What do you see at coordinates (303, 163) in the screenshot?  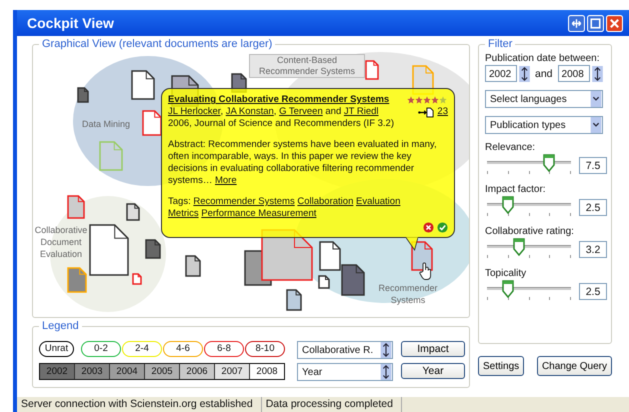 I see `abstract-text: Abstract: Recommender systems have been evaluated in many, often incomparable, ways. In this paper we review the key decisions in evaluating collaborative filtering recommender systems… More` at bounding box center [303, 163].